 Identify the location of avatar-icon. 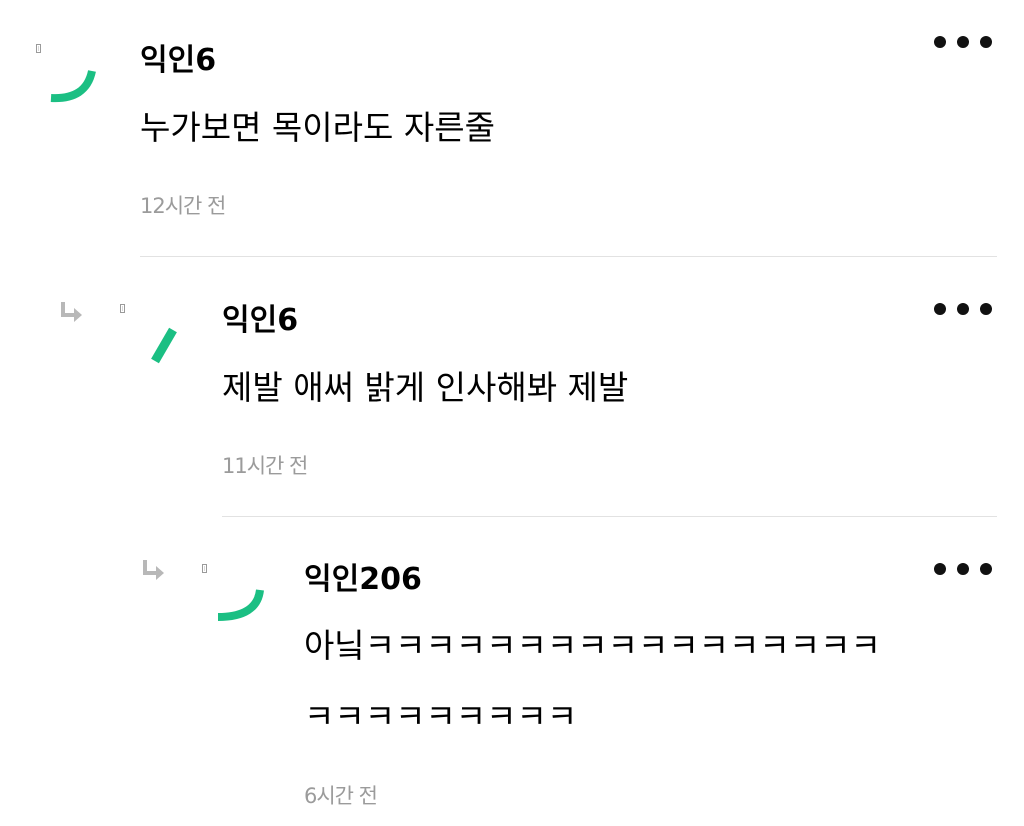
(240, 604).